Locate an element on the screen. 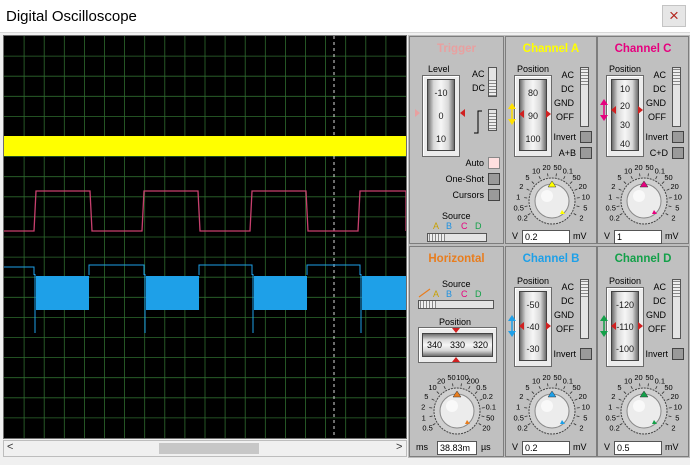 The width and height of the screenshot is (690, 465). channel-c-combine-label: C+D is located at coordinates (658, 153).